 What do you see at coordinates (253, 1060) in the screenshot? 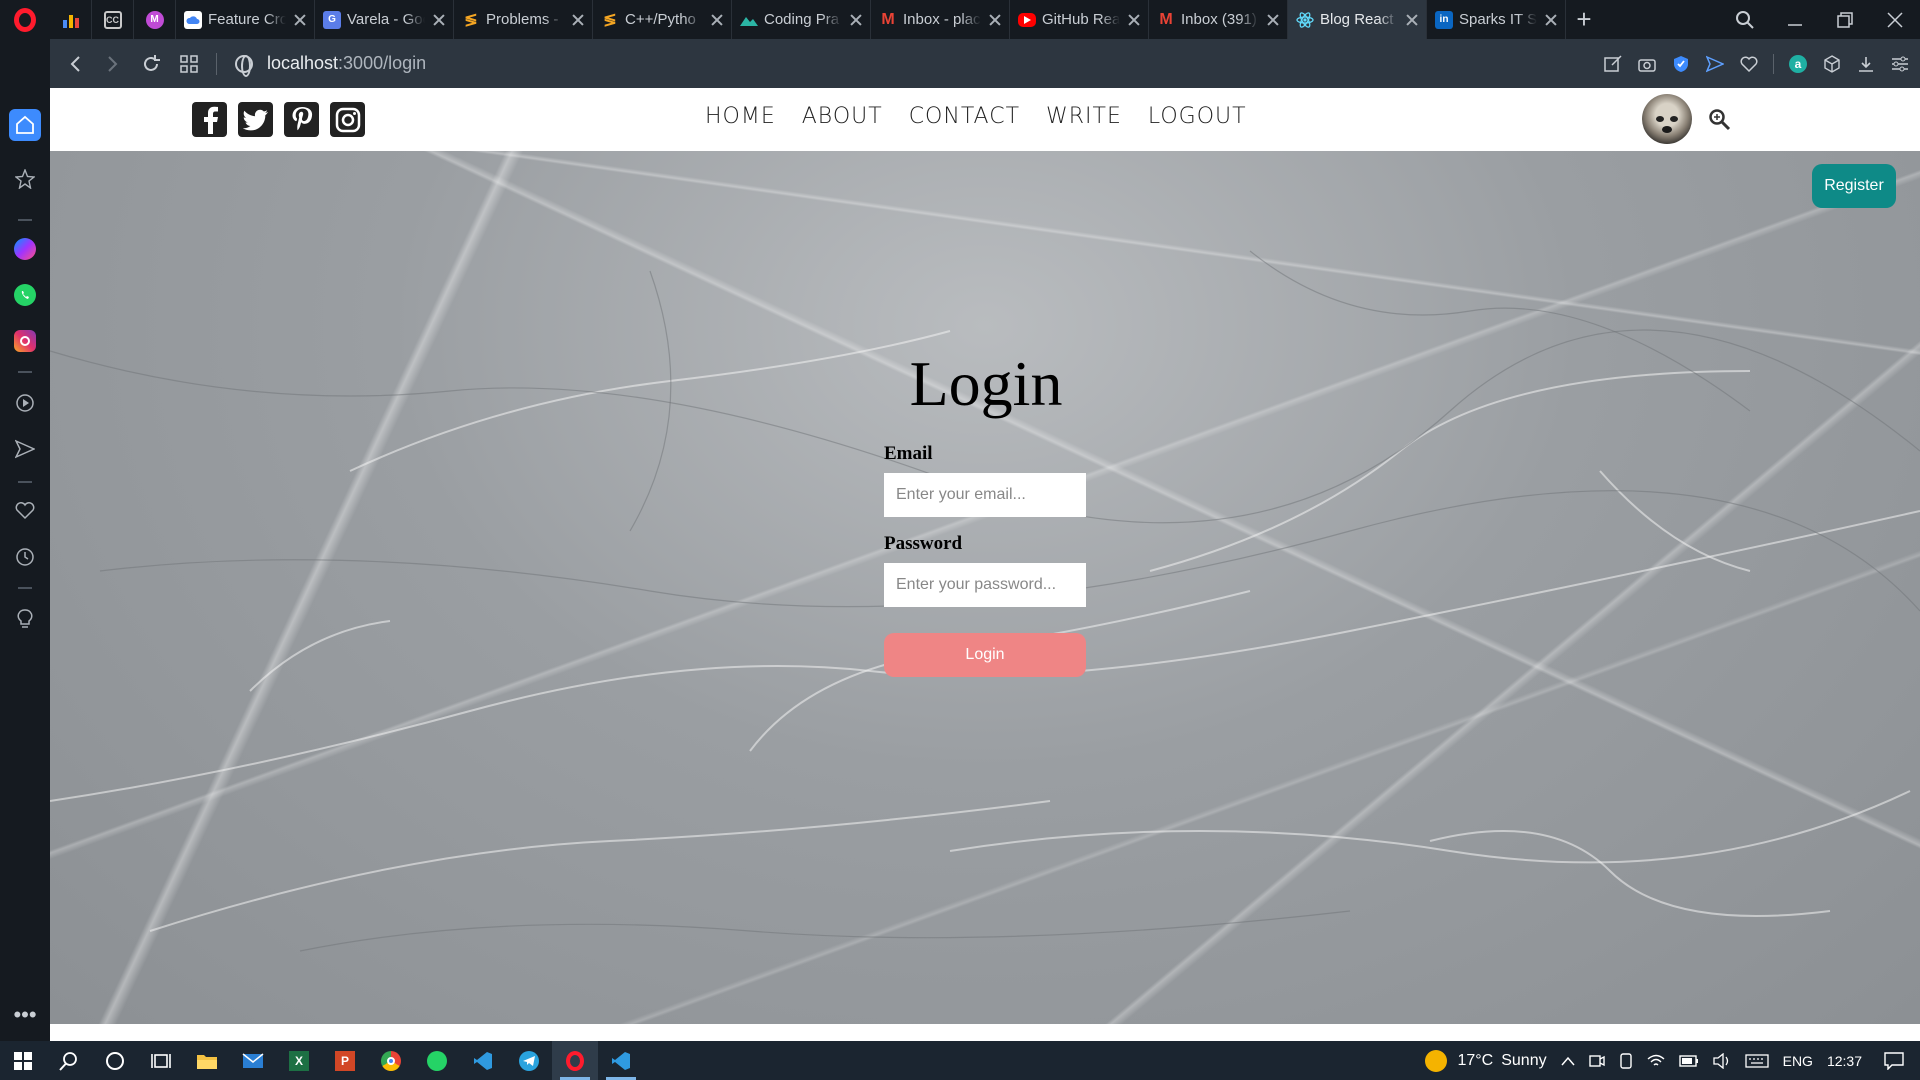
I see `mail-icon` at bounding box center [253, 1060].